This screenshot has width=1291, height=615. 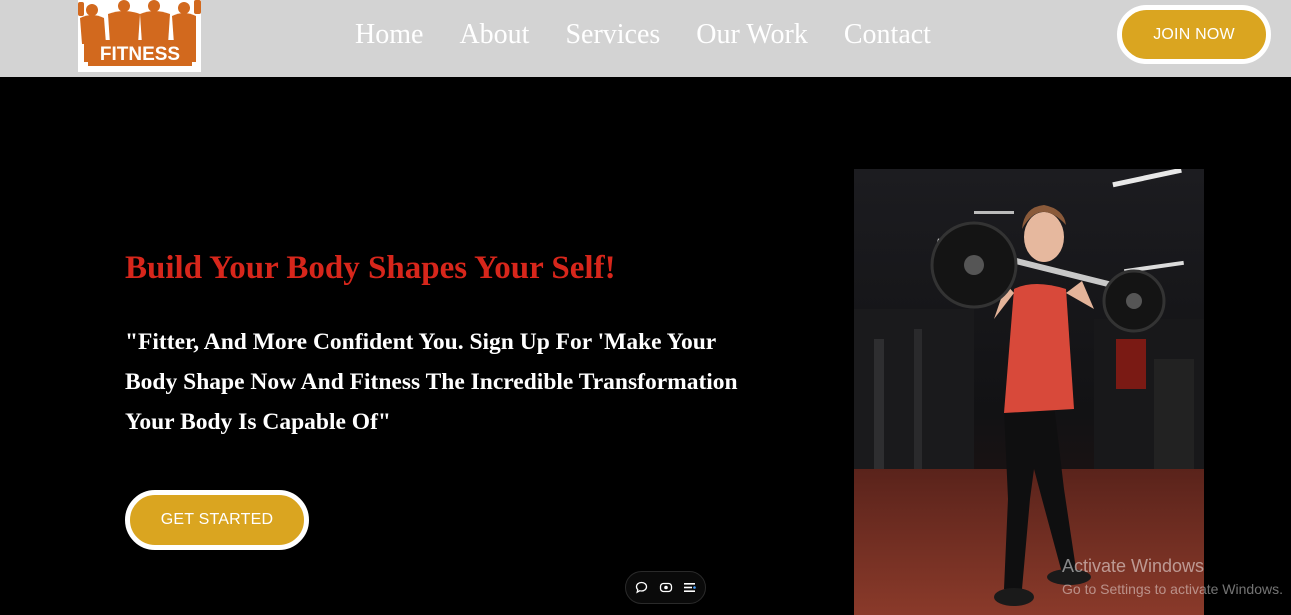 I want to click on nav-about: About, so click(x=494, y=35).